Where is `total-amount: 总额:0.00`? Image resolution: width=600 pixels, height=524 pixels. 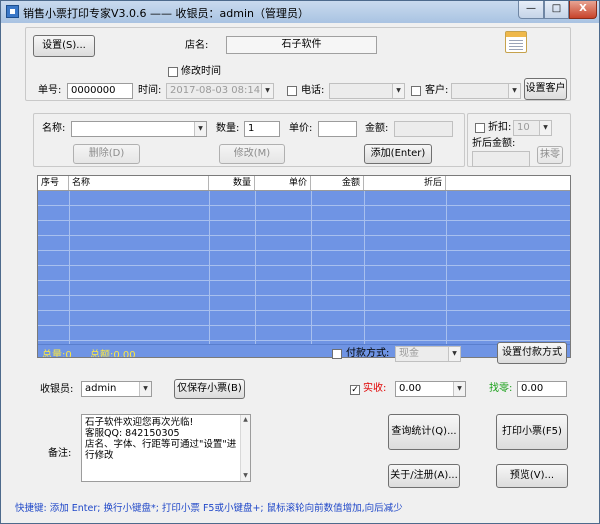 total-amount: 总额:0.00 is located at coordinates (113, 354).